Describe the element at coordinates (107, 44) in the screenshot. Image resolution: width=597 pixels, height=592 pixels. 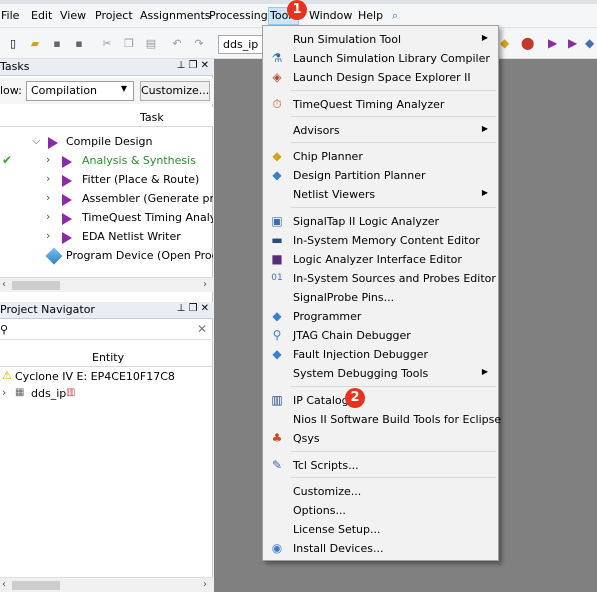
I see `cut-icon: ✂` at that location.